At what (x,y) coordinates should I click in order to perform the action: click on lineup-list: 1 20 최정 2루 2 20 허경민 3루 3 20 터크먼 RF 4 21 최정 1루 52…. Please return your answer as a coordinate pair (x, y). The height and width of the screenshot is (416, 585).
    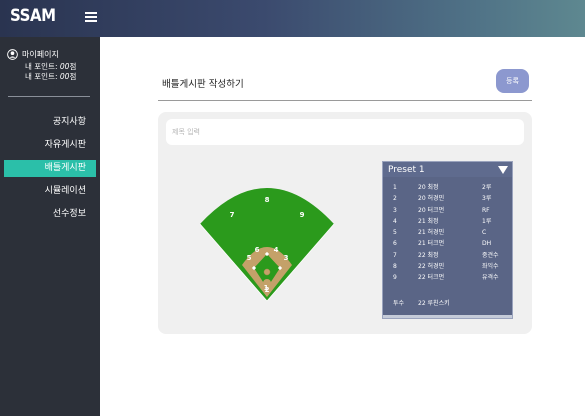
    Looking at the image, I should click on (447, 242).